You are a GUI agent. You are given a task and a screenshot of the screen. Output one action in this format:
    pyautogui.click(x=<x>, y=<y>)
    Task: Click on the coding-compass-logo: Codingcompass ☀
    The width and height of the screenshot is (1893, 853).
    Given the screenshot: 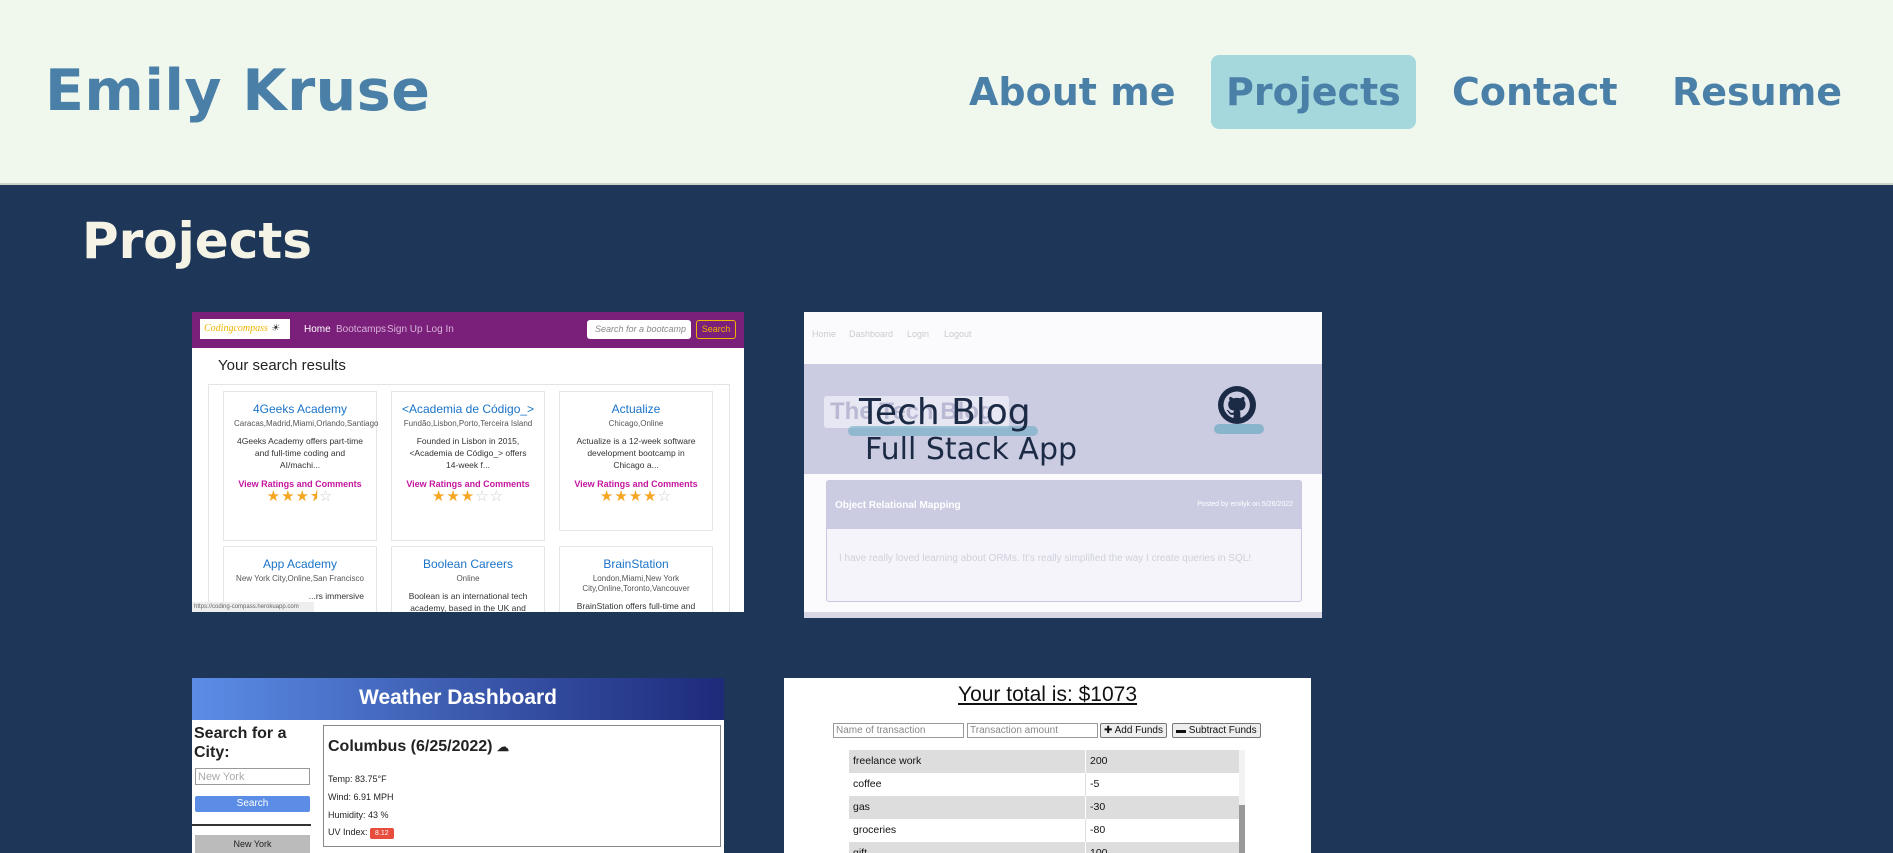 What is the action you would take?
    pyautogui.click(x=245, y=329)
    